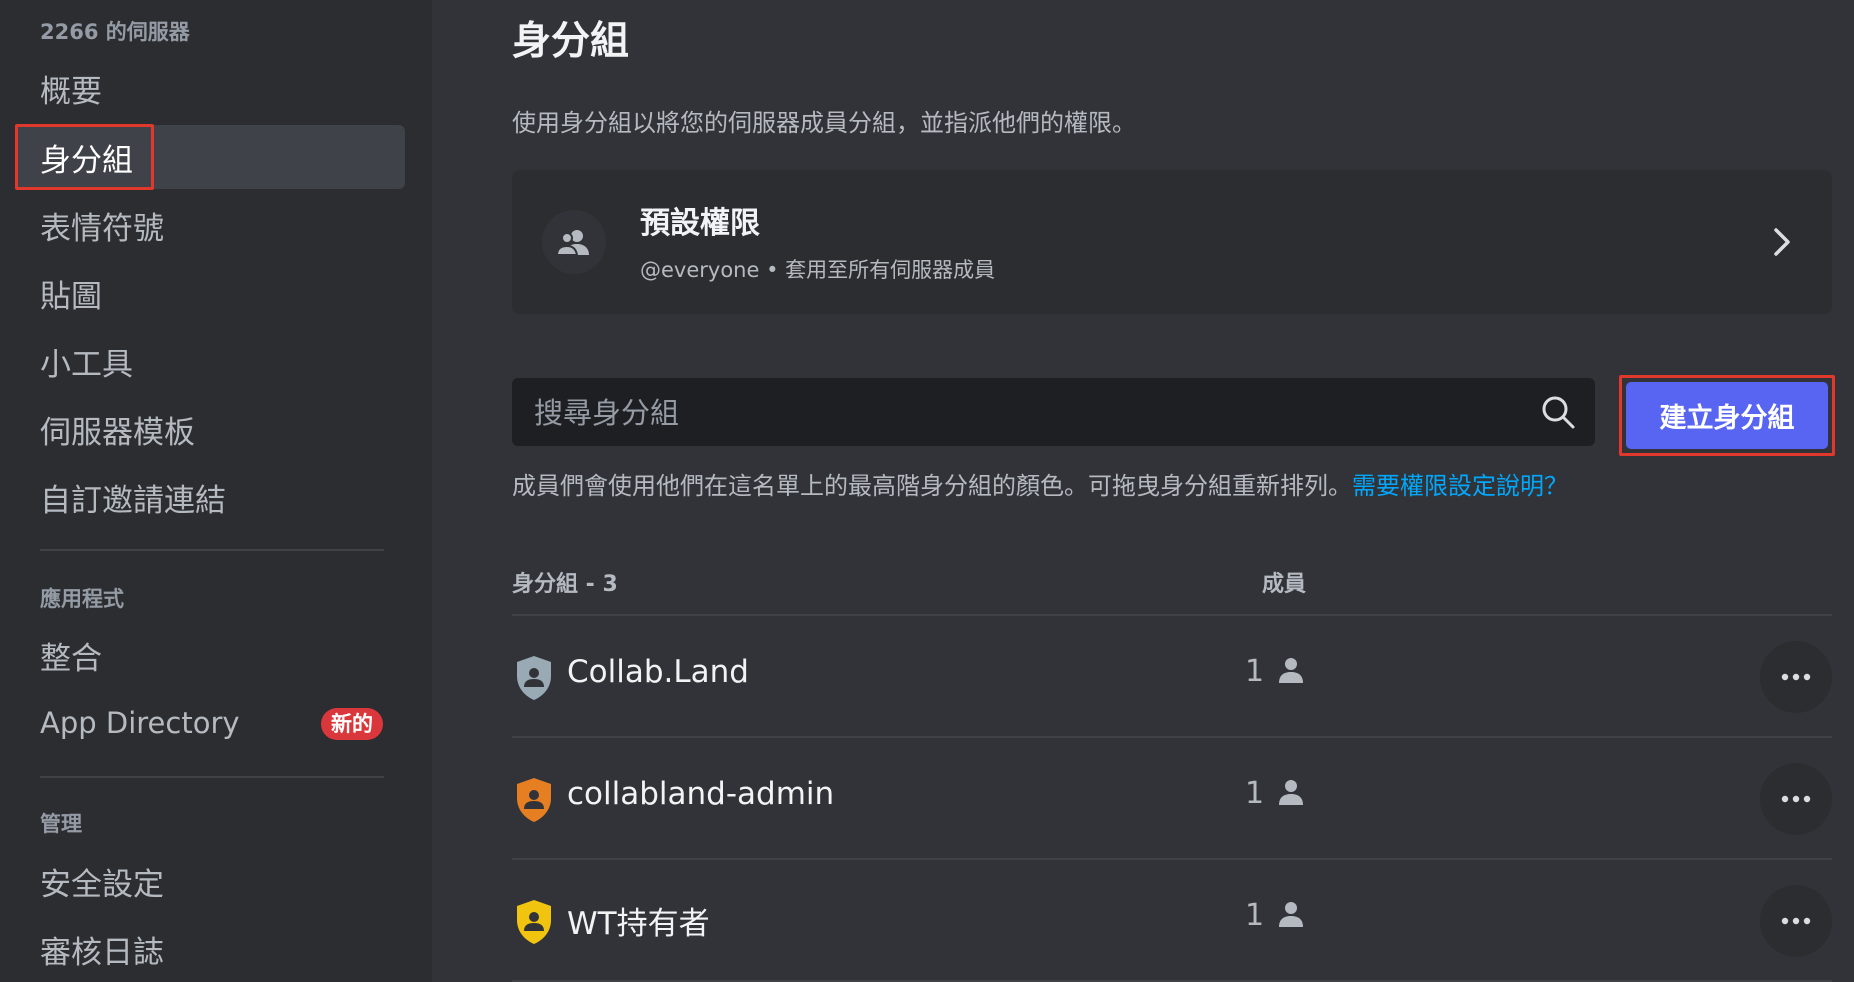 The height and width of the screenshot is (982, 1854). Describe the element at coordinates (210, 655) in the screenshot. I see `sidebar-item-integrations: 整合` at that location.